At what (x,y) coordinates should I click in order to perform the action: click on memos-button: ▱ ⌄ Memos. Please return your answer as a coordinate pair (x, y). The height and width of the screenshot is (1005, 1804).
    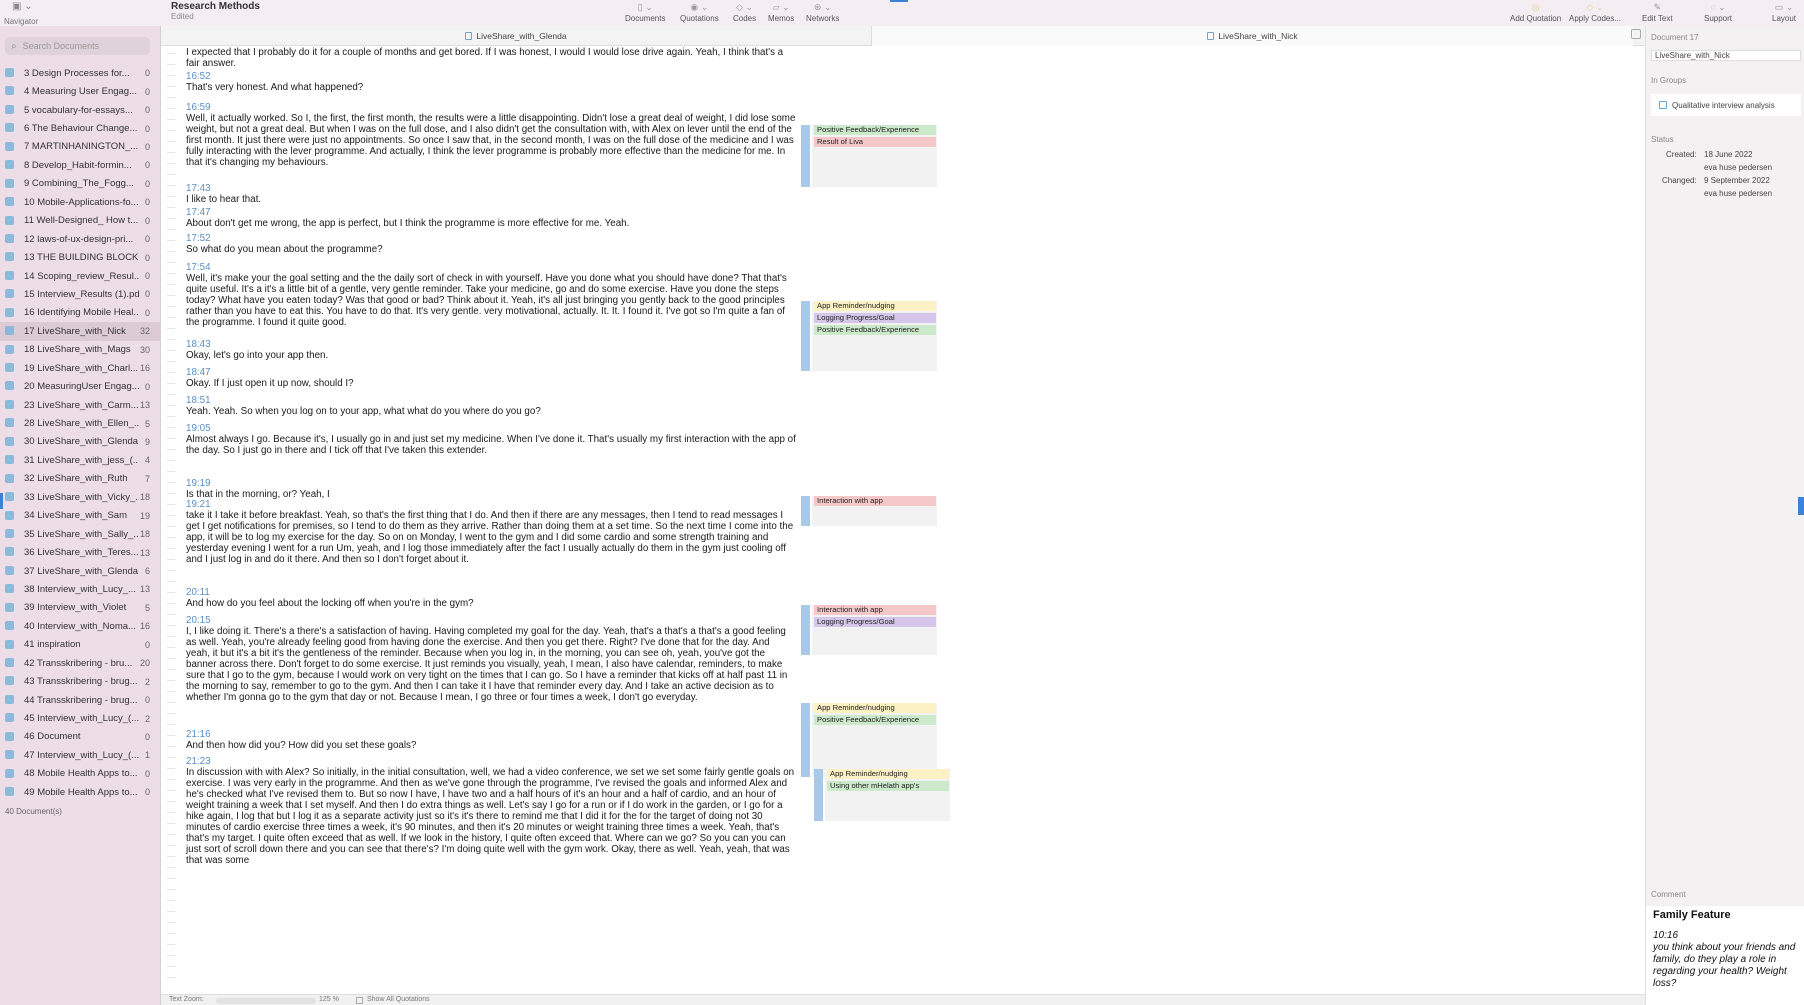
    Looking at the image, I should click on (781, 13).